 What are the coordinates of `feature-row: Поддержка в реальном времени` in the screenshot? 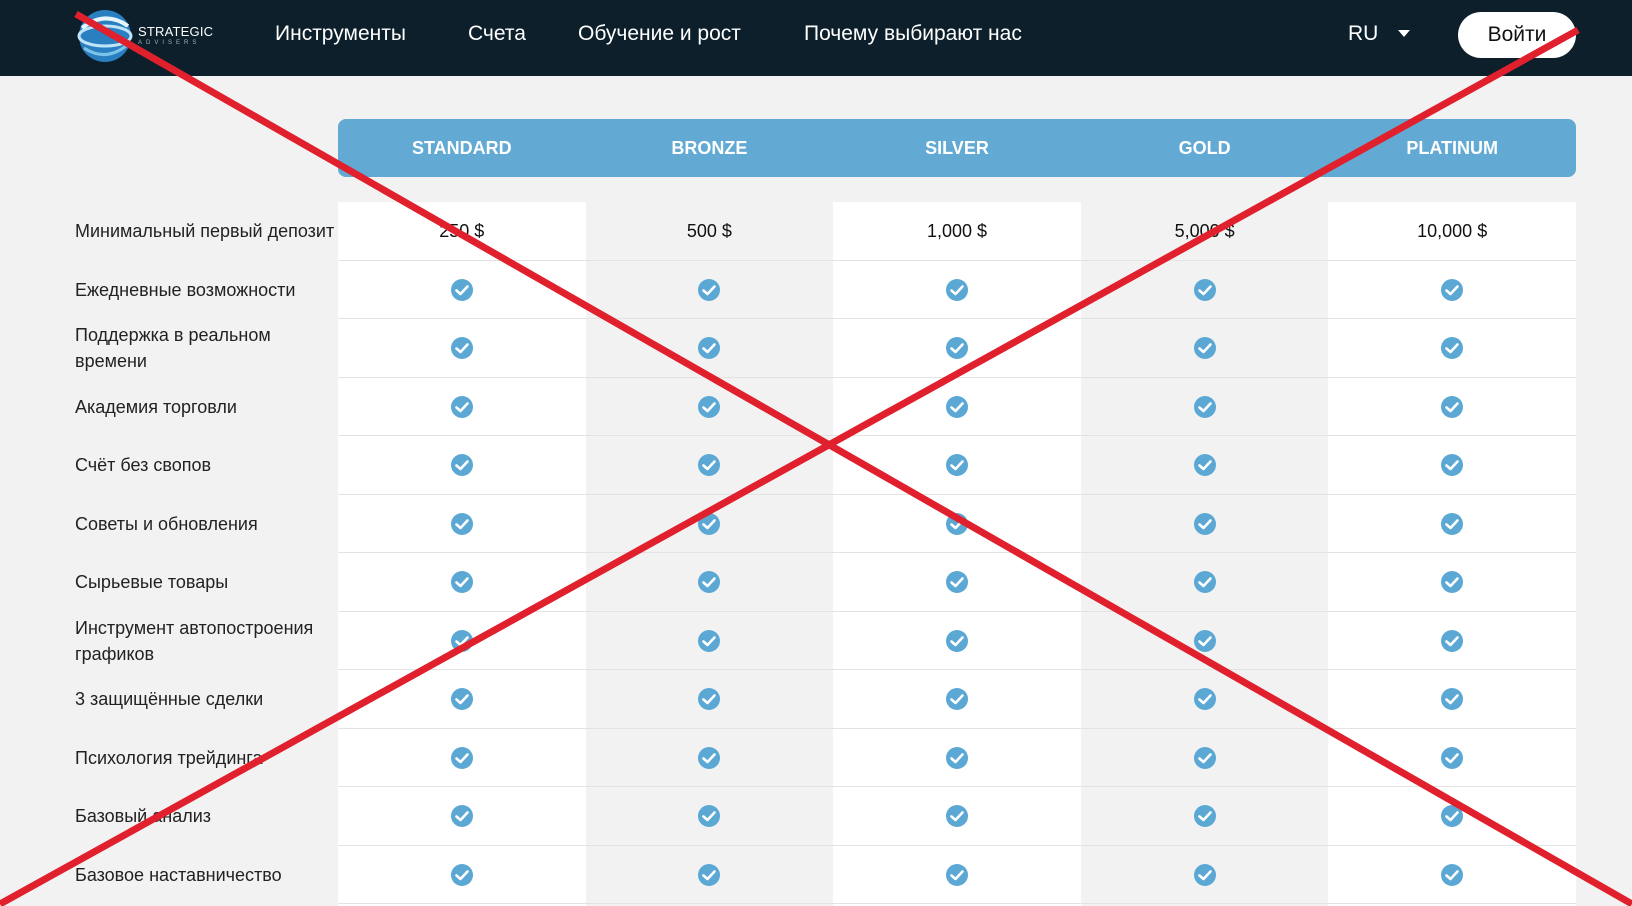 It's located at (816, 348).